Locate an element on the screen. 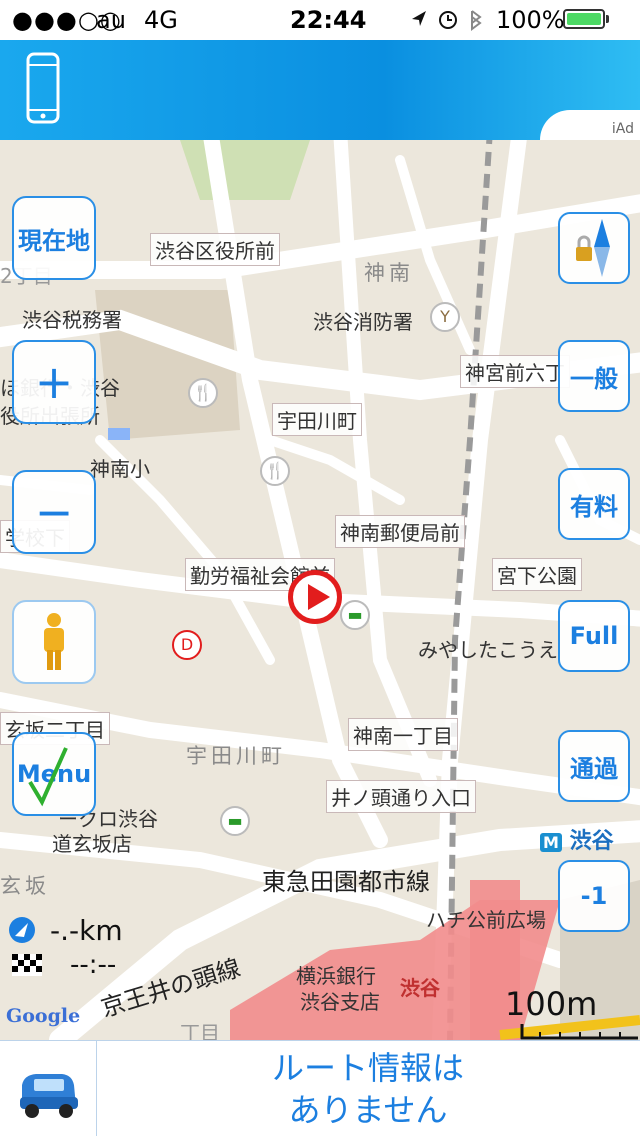  battery-percent: 100% is located at coordinates (530, 20).